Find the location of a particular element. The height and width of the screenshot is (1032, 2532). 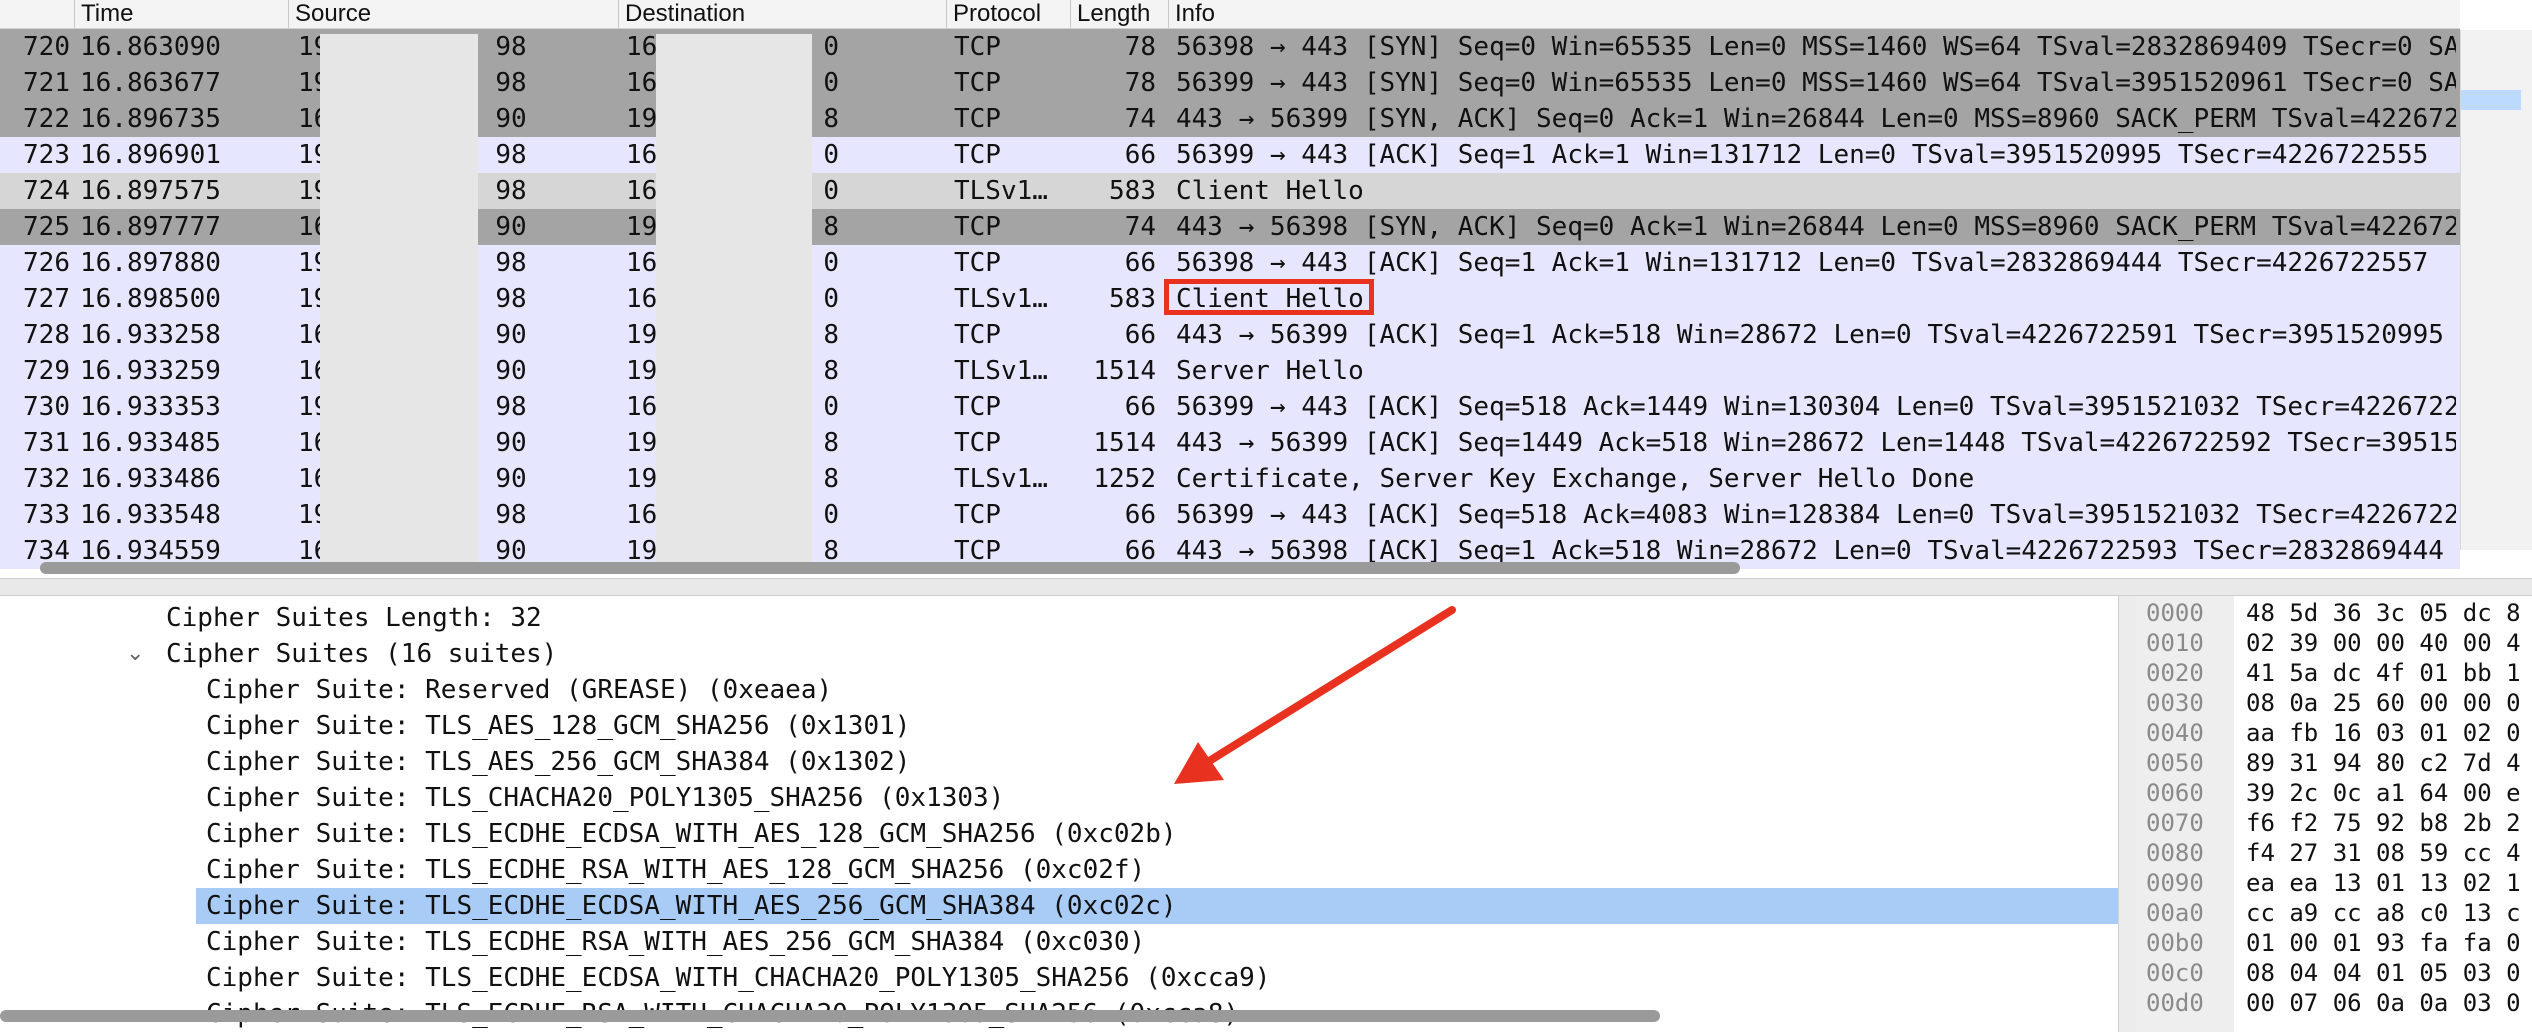

byte-hex: 00 07 06 0a 0a 03 0 is located at coordinates (2383, 1003).